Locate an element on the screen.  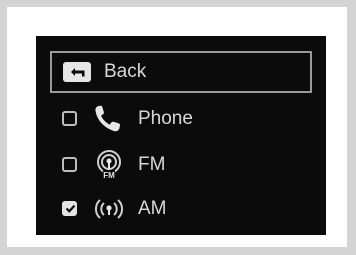
phone-icon is located at coordinates (109, 119).